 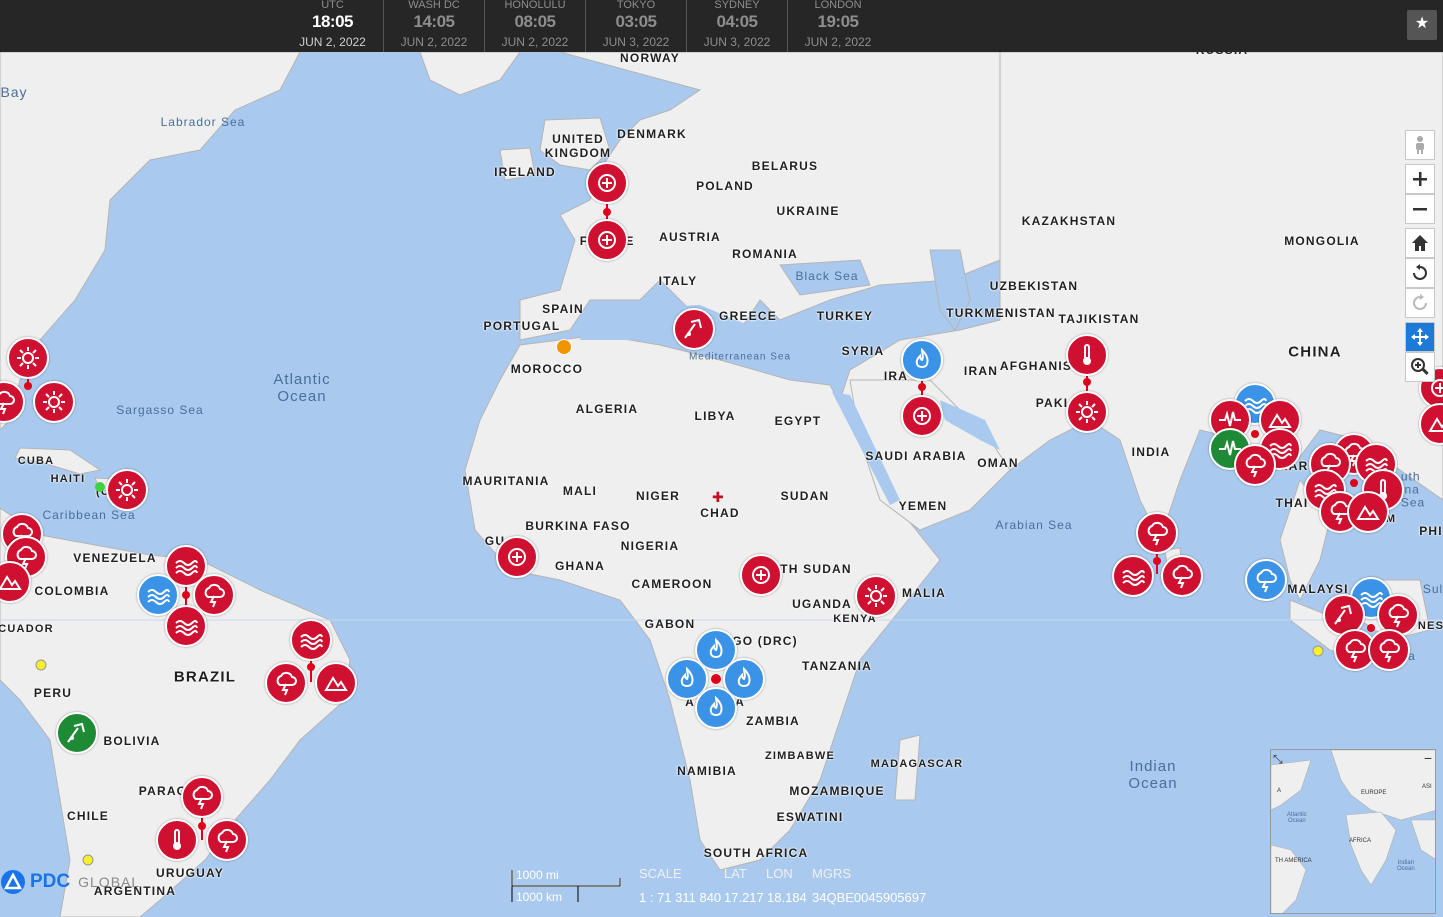 What do you see at coordinates (1420, 337) in the screenshot?
I see `pan-tool-button` at bounding box center [1420, 337].